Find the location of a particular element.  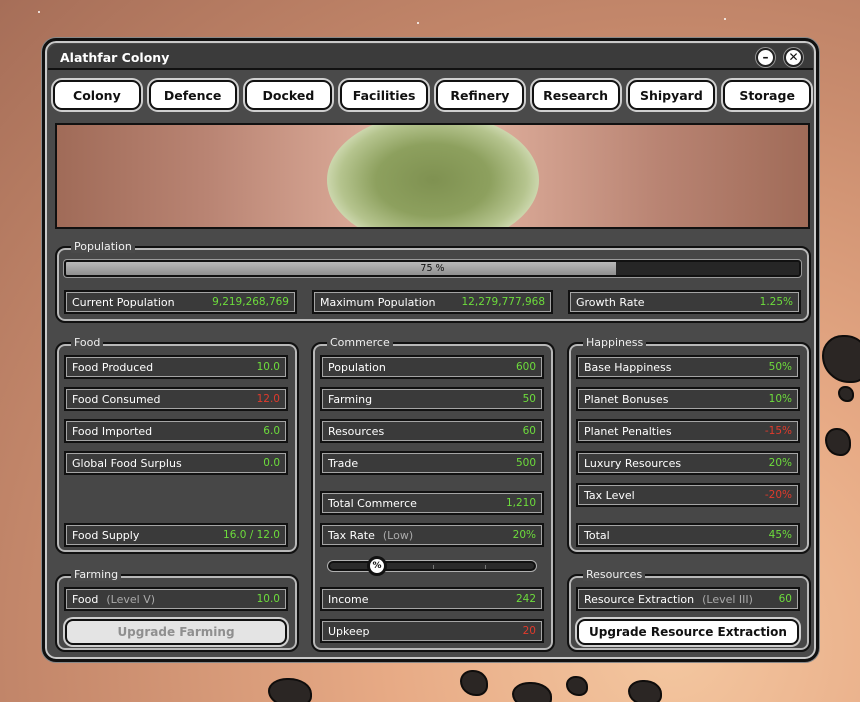

population-progress-bar: 75 % is located at coordinates (432, 268).